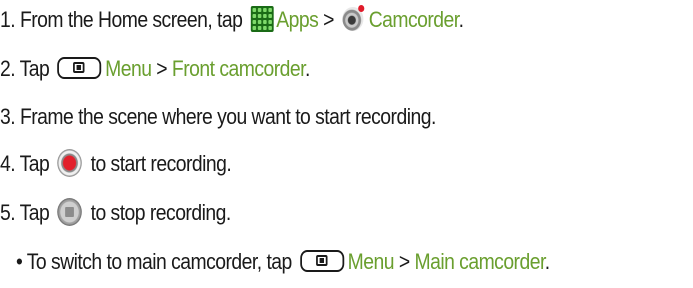 The width and height of the screenshot is (693, 288). What do you see at coordinates (297, 19) in the screenshot?
I see `apps-label: Apps` at bounding box center [297, 19].